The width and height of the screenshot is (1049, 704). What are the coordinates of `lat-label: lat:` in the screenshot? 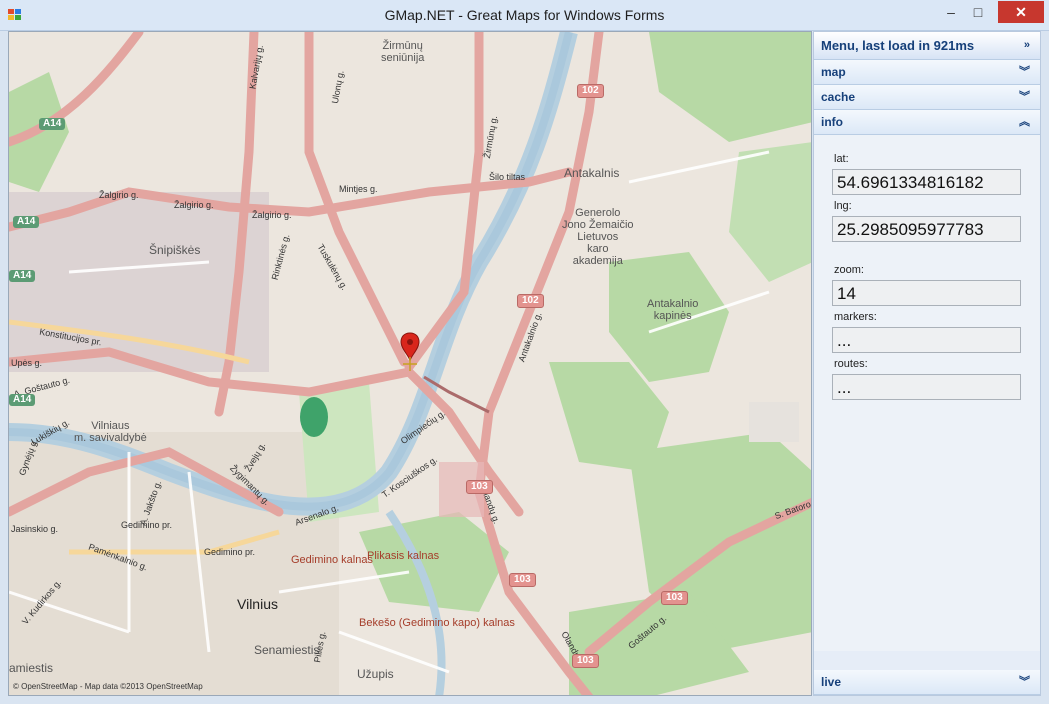 It's located at (841, 159).